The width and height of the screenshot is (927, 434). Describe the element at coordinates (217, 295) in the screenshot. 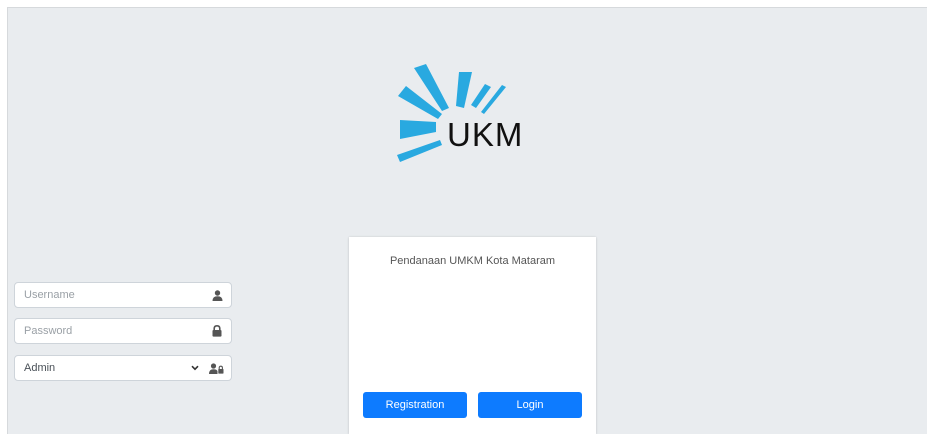

I see `user-icon` at that location.